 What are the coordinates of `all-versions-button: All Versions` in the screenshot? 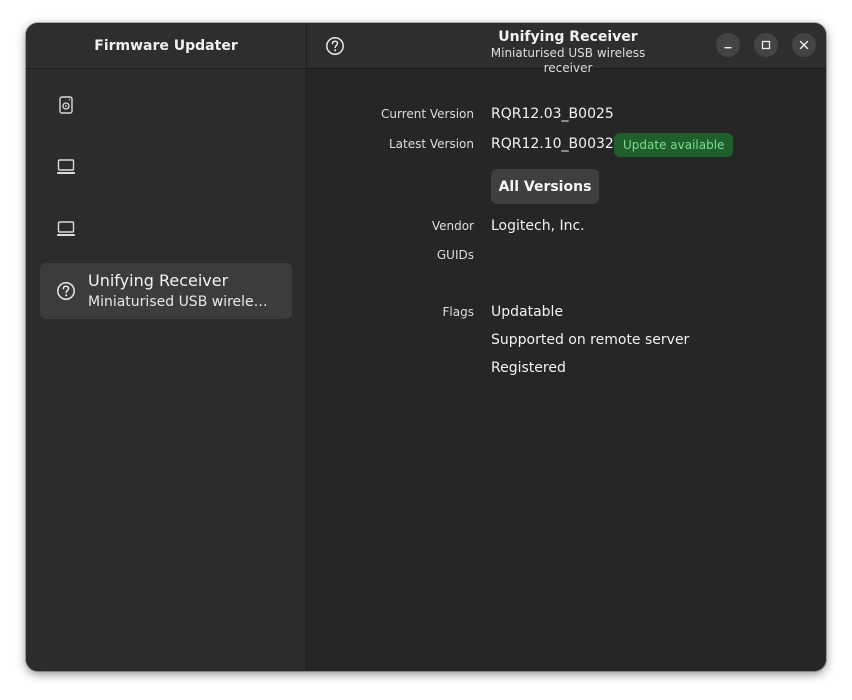 It's located at (545, 186).